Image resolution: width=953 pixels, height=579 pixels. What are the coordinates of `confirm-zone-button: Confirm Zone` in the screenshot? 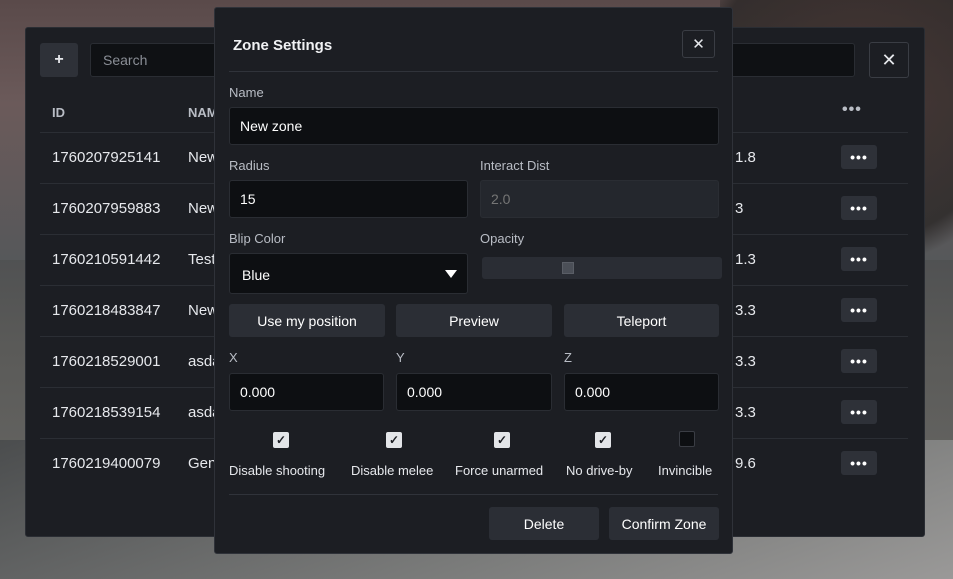 It's located at (664, 523).